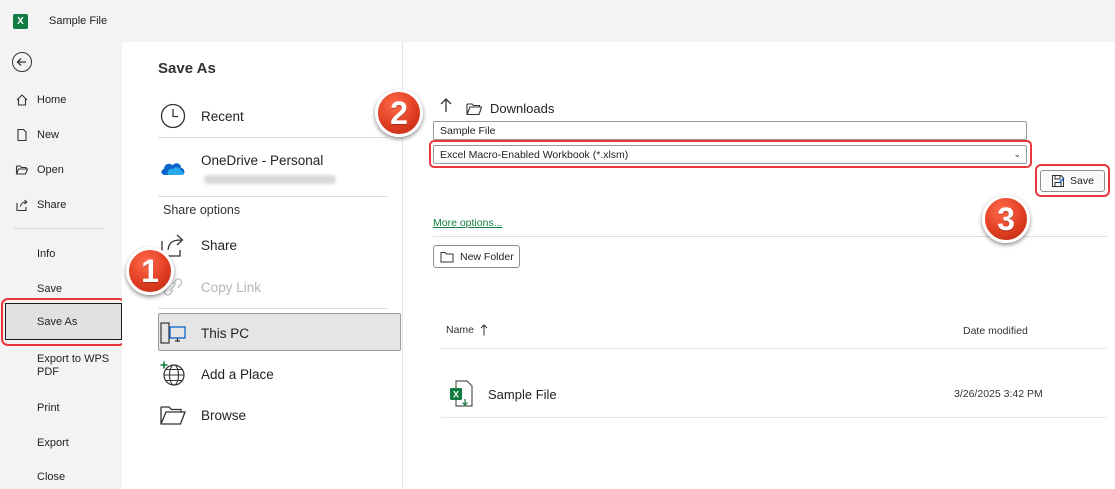 Image resolution: width=1115 pixels, height=489 pixels. What do you see at coordinates (219, 245) in the screenshot?
I see `location-share-label: Share` at bounding box center [219, 245].